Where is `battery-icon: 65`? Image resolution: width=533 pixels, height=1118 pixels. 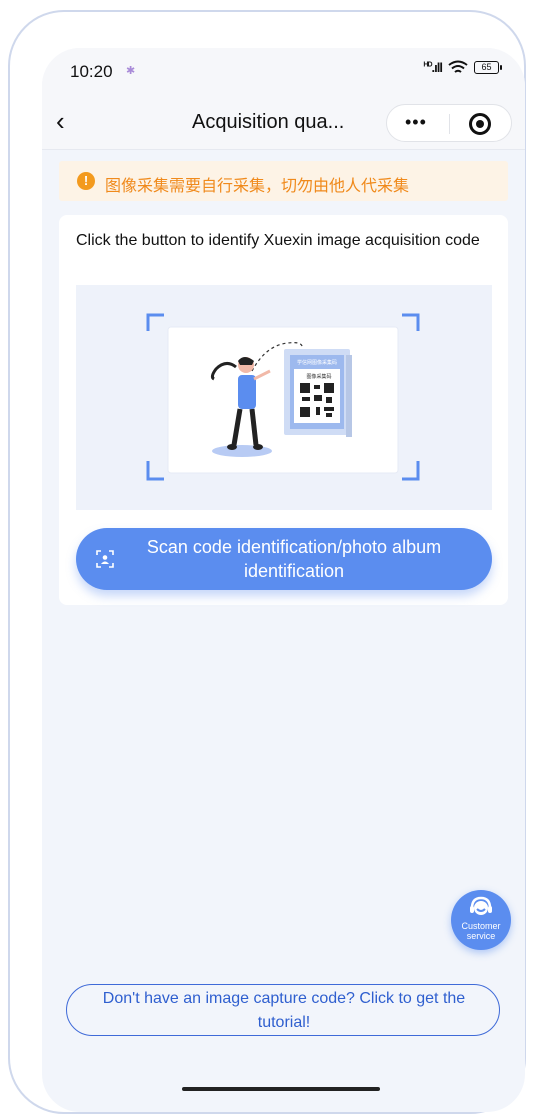
battery-icon: 65 is located at coordinates (488, 67).